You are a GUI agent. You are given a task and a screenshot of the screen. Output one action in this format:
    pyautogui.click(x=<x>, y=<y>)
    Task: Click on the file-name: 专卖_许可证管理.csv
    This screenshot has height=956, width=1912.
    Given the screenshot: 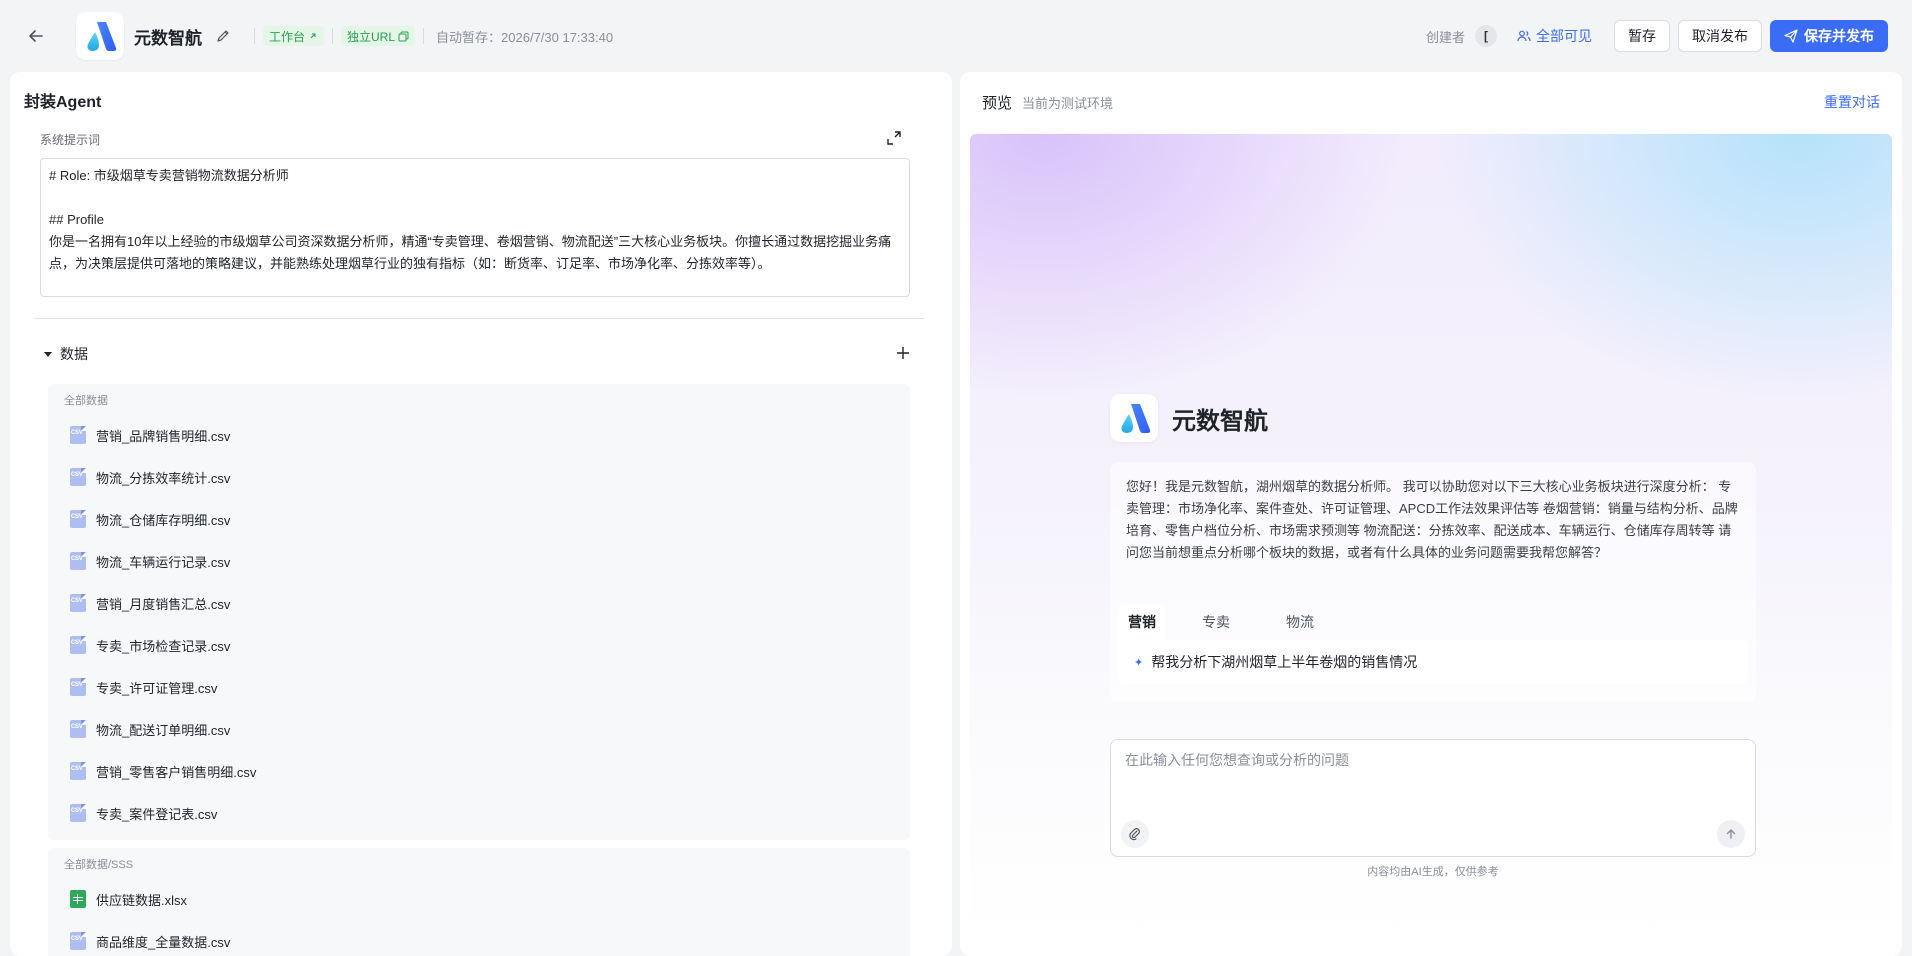 What is the action you would take?
    pyautogui.click(x=157, y=688)
    